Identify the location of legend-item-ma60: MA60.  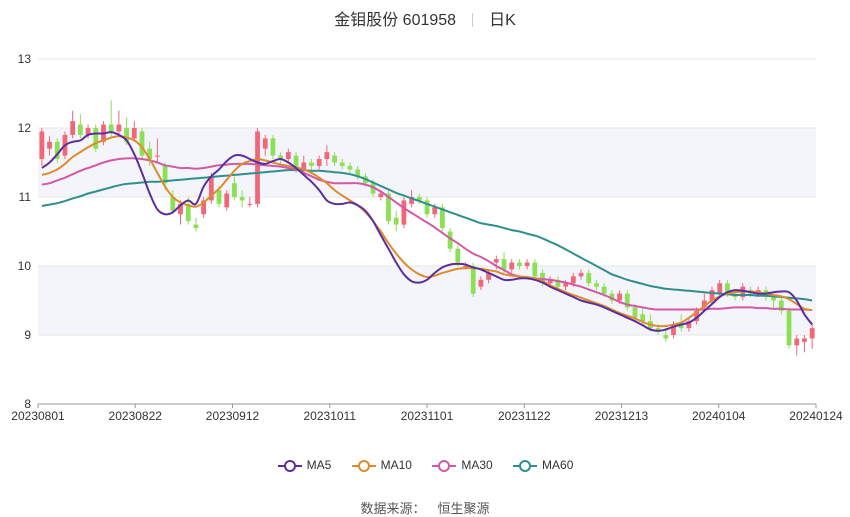
(542, 465).